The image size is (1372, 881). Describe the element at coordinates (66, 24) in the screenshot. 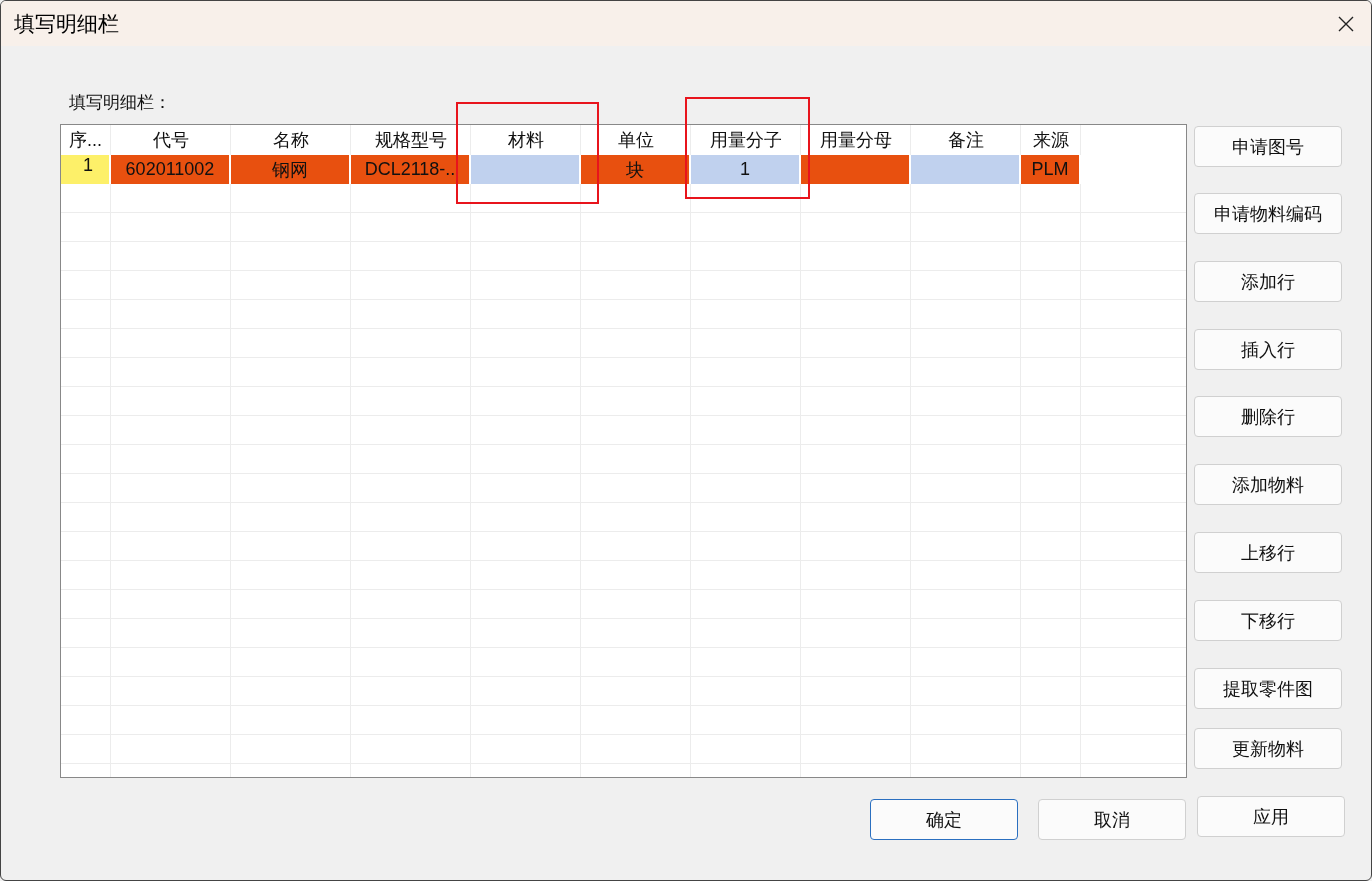

I see `window-title: 填写明细栏` at that location.